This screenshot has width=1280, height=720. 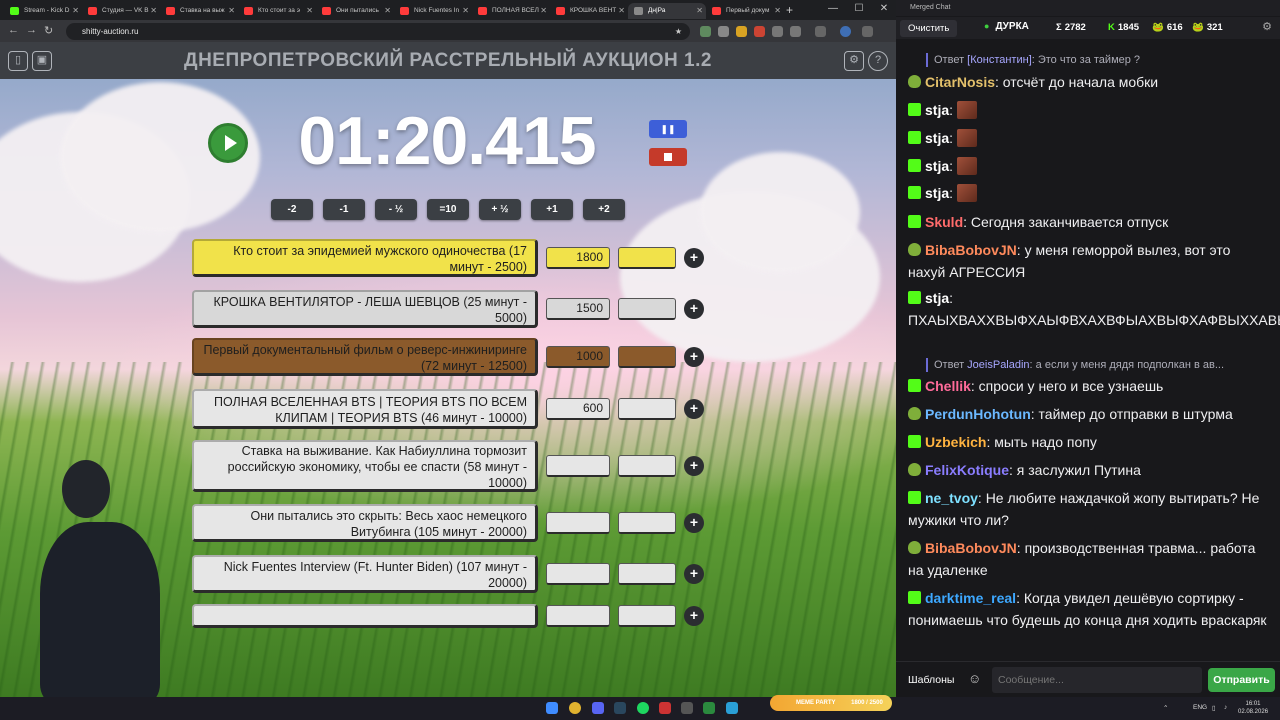 What do you see at coordinates (948, 386) in the screenshot?
I see `chat-username: Chellik` at bounding box center [948, 386].